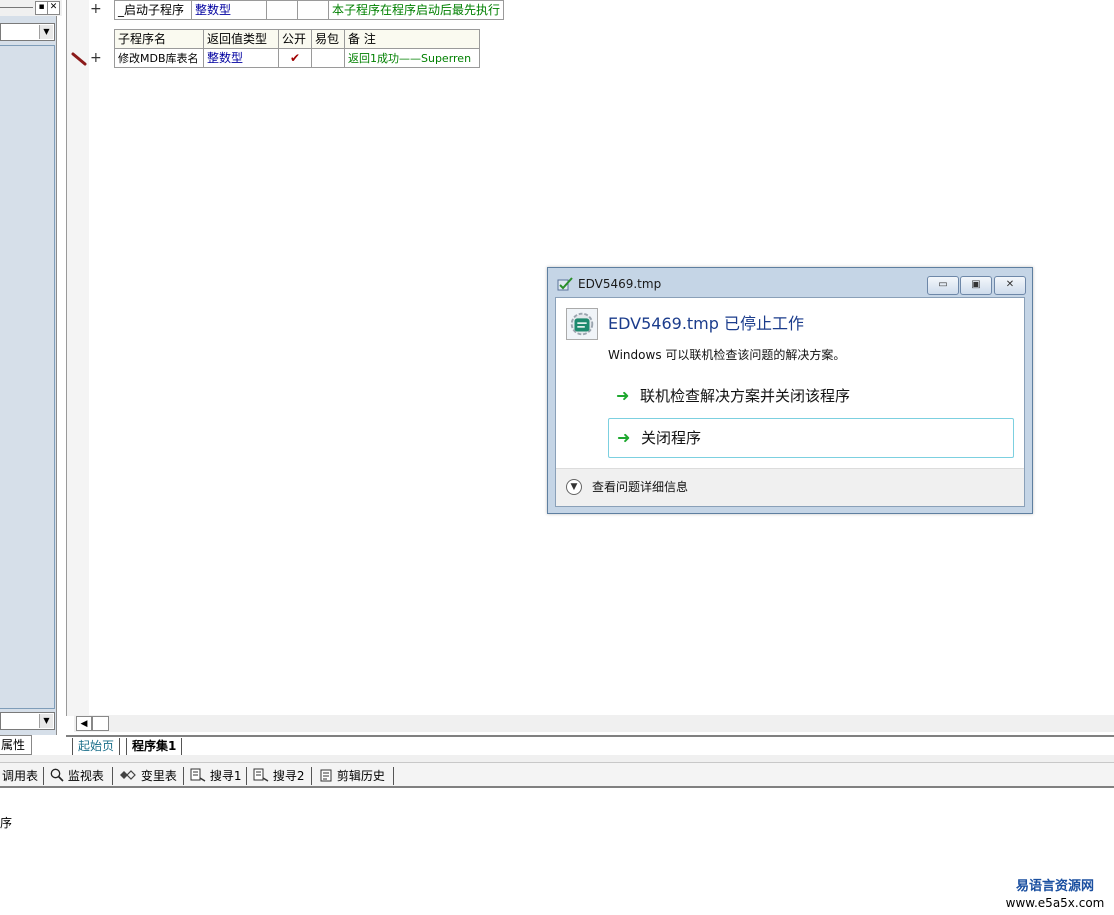  What do you see at coordinates (84, 723) in the screenshot?
I see `scroll-left-icon: ◀` at bounding box center [84, 723].